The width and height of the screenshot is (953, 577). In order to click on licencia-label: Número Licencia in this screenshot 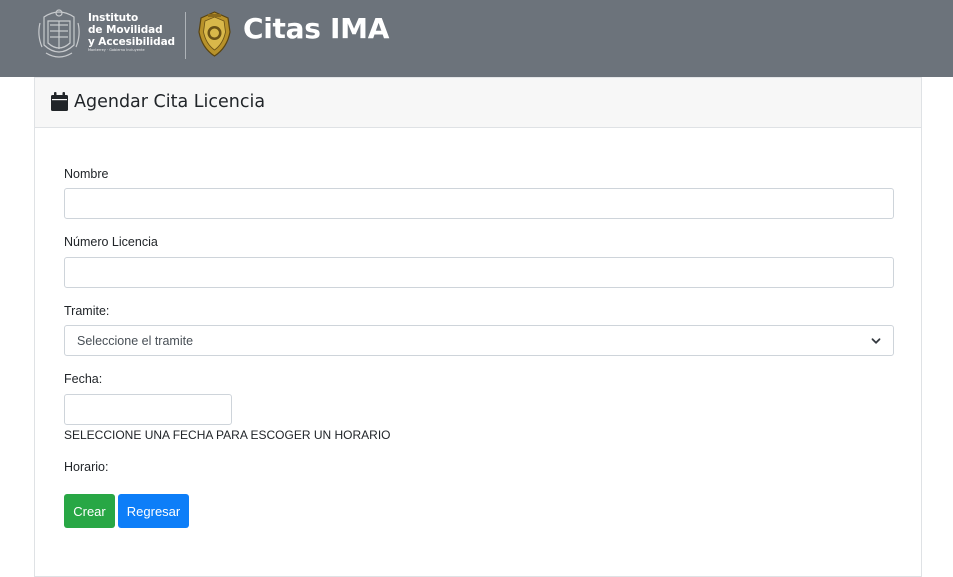, I will do `click(111, 242)`.